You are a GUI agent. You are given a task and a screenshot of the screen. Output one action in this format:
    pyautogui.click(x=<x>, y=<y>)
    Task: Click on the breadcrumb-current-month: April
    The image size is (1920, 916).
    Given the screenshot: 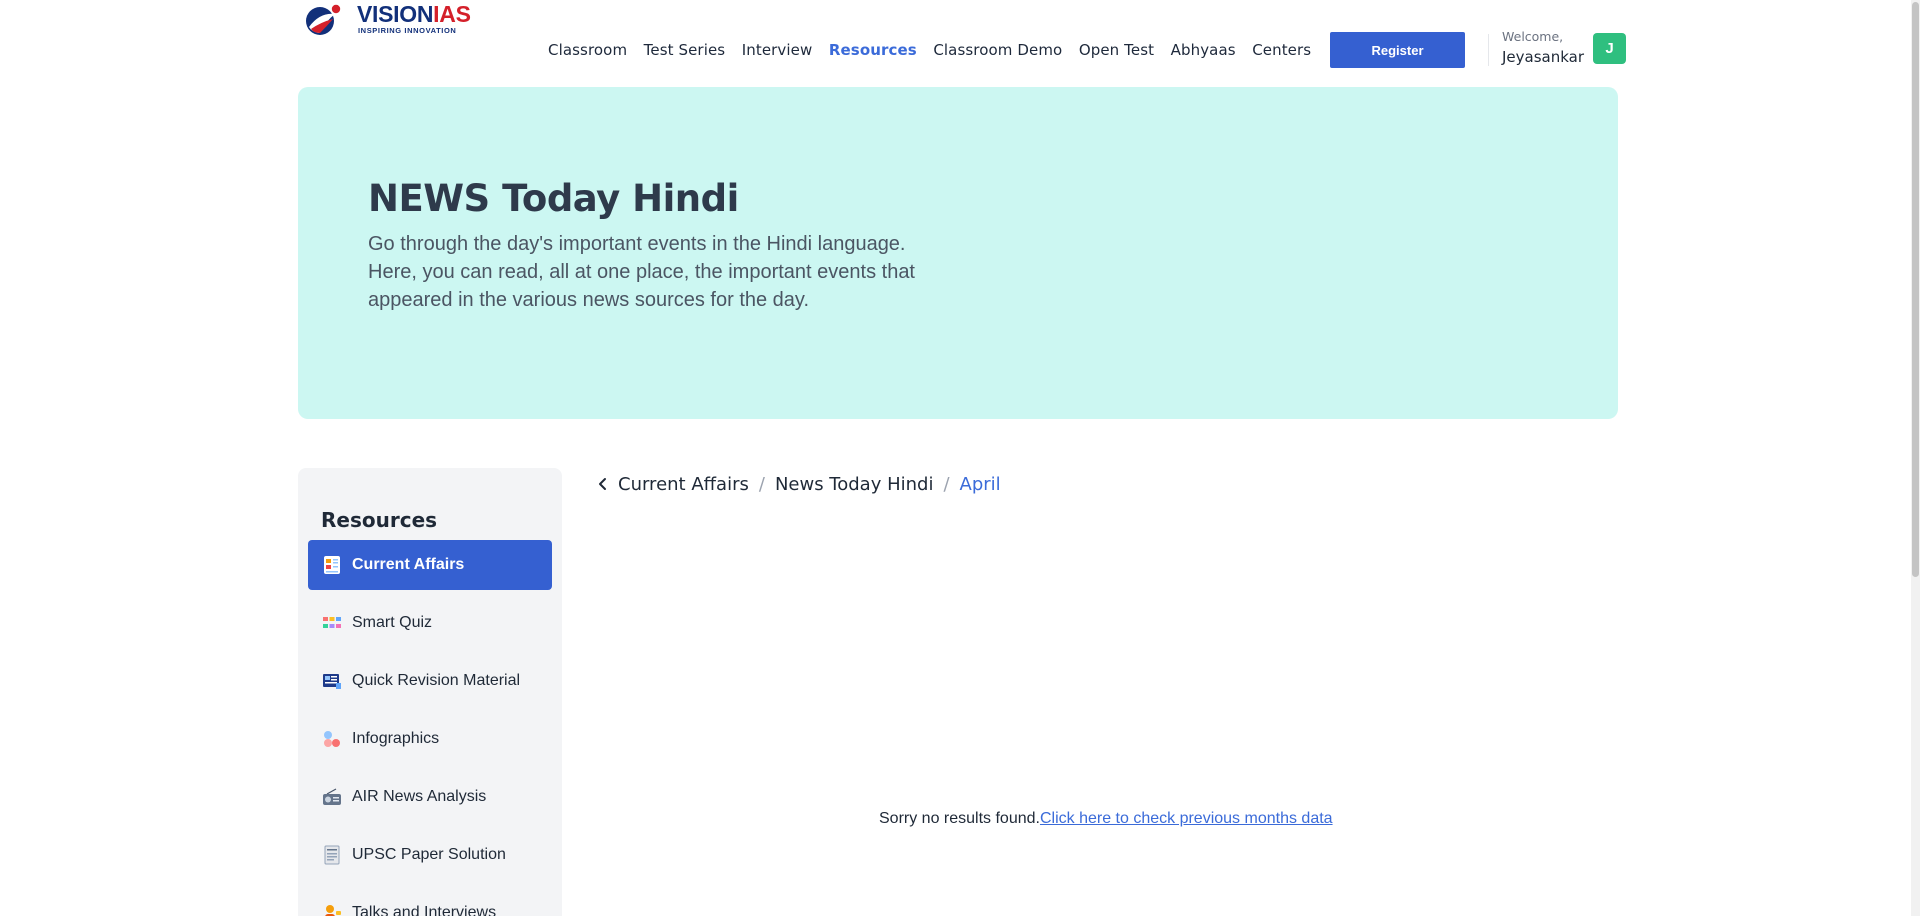 What is the action you would take?
    pyautogui.click(x=980, y=484)
    